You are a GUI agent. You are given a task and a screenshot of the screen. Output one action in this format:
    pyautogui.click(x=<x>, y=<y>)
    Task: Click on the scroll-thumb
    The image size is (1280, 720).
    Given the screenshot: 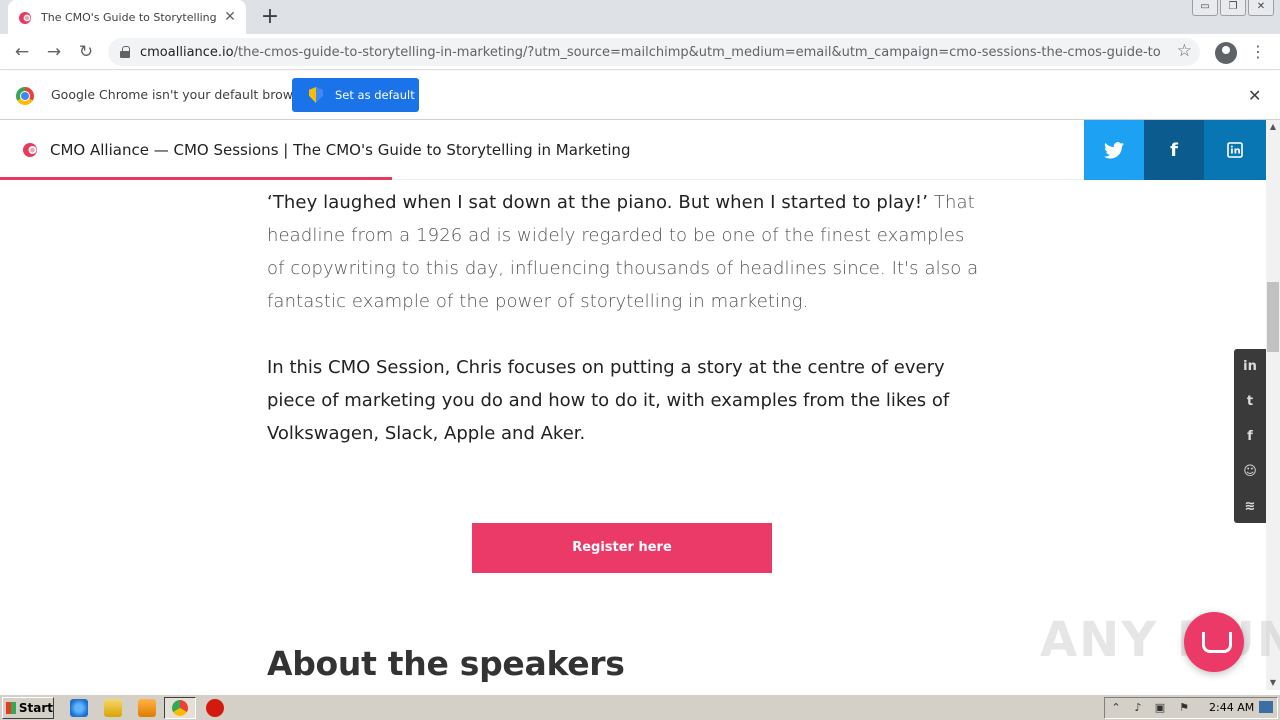 What is the action you would take?
    pyautogui.click(x=1273, y=317)
    